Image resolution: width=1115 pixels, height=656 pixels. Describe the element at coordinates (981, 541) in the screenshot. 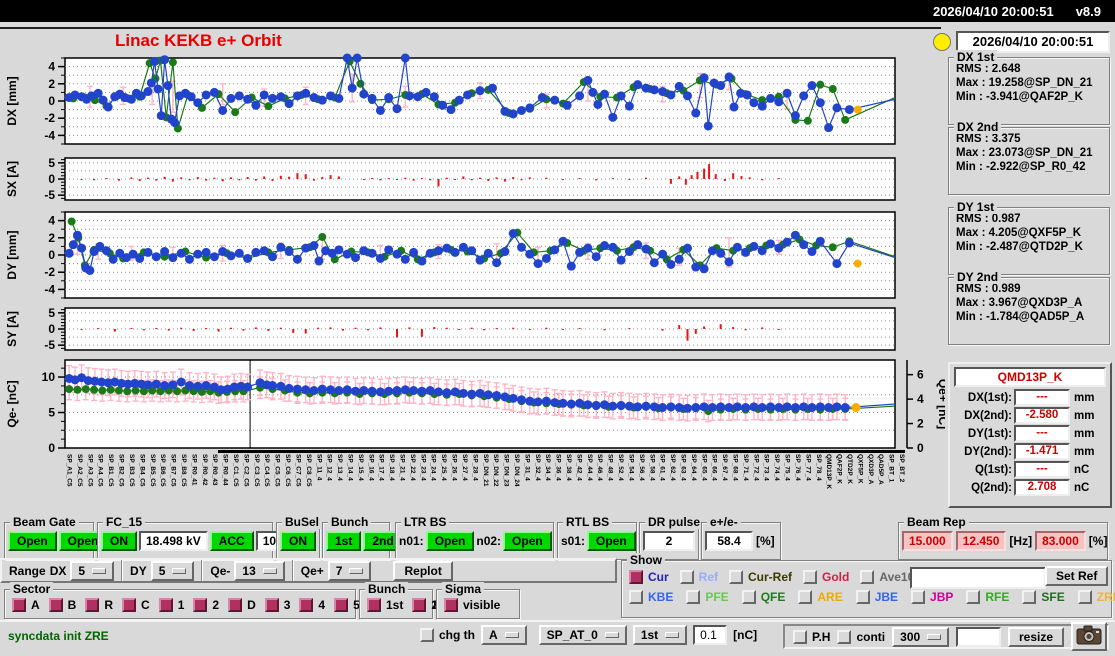

I see `beam-rep-2-field: 12.450` at that location.